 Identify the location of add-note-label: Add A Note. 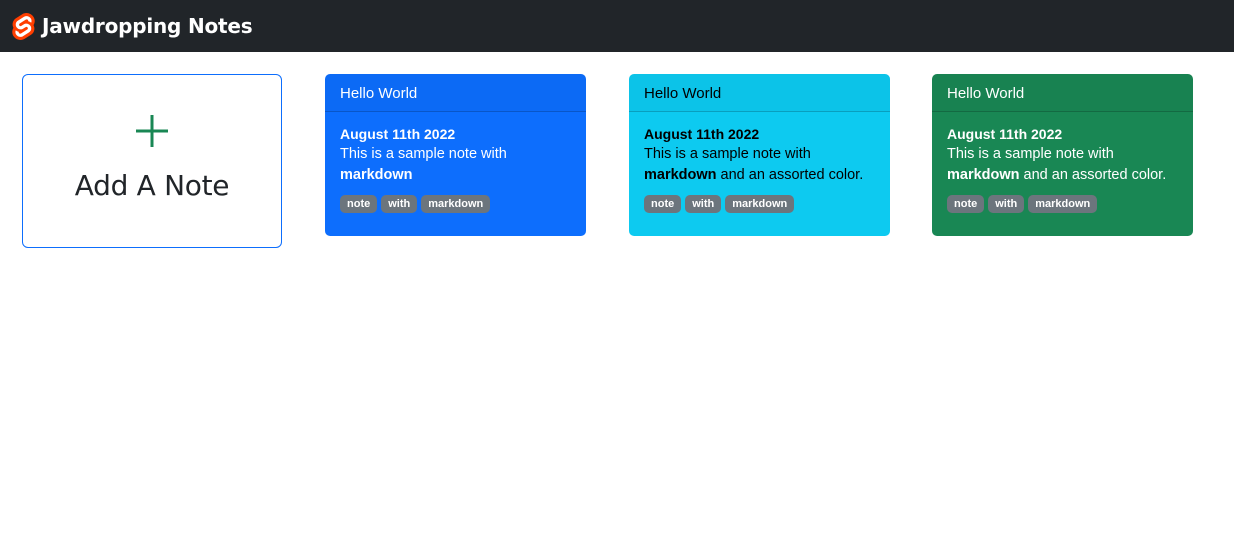
(152, 185).